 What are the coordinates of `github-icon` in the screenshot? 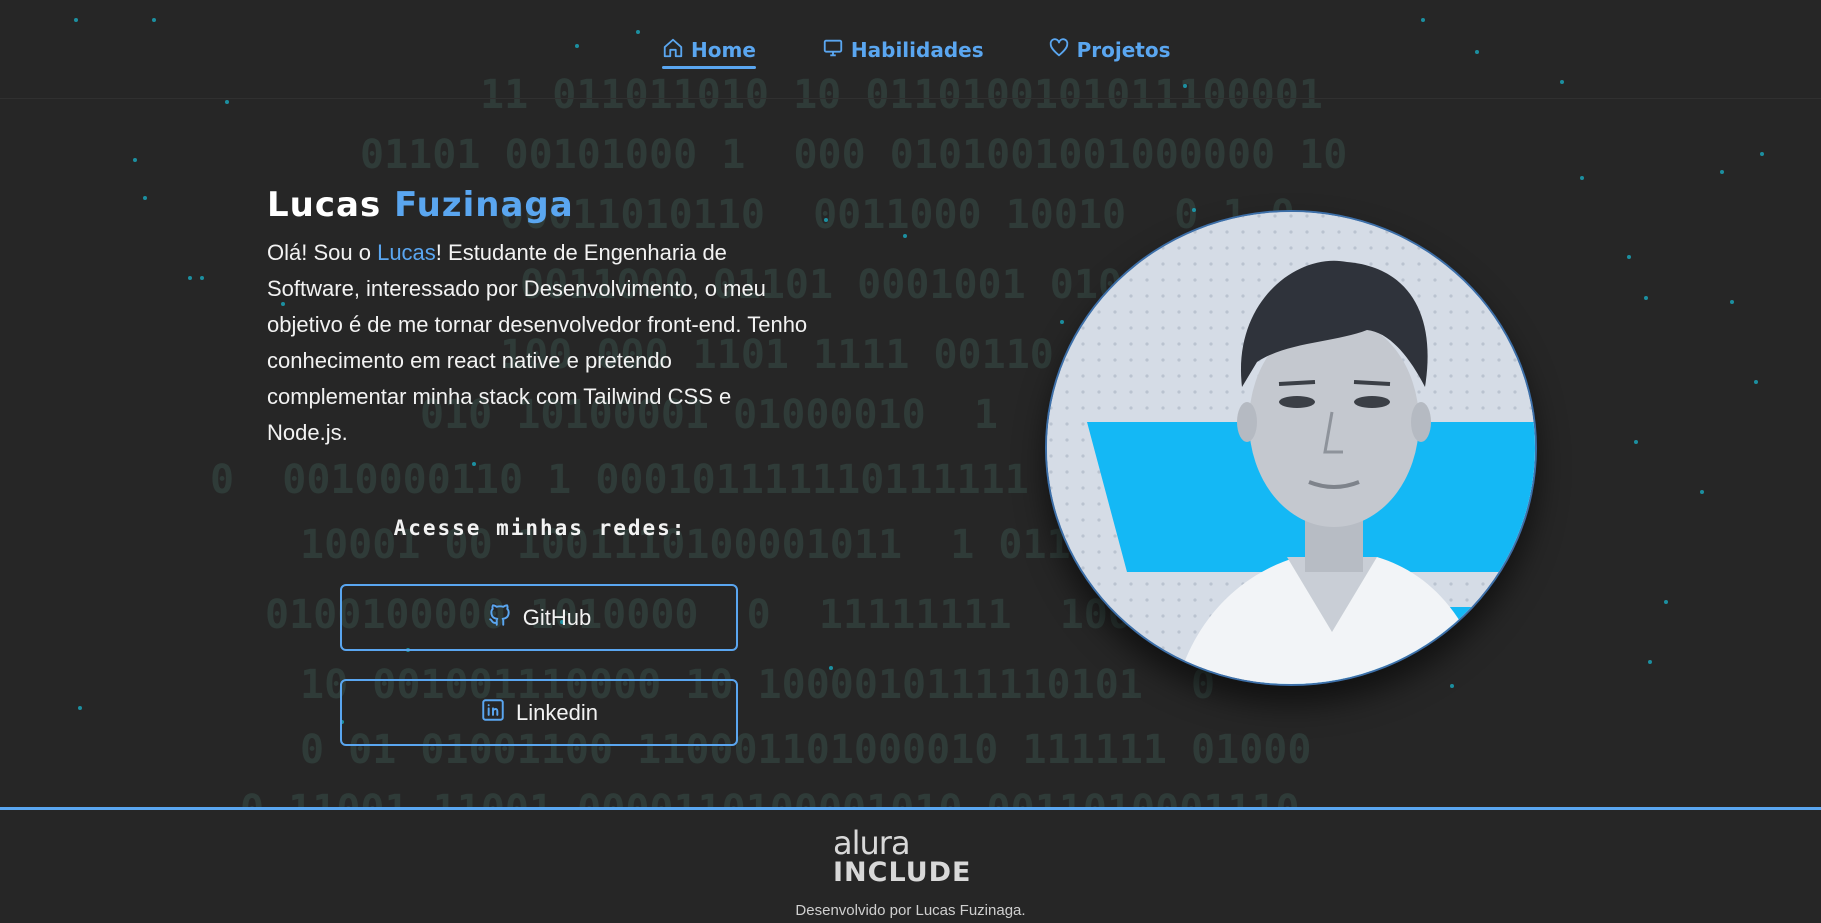 It's located at (500, 618).